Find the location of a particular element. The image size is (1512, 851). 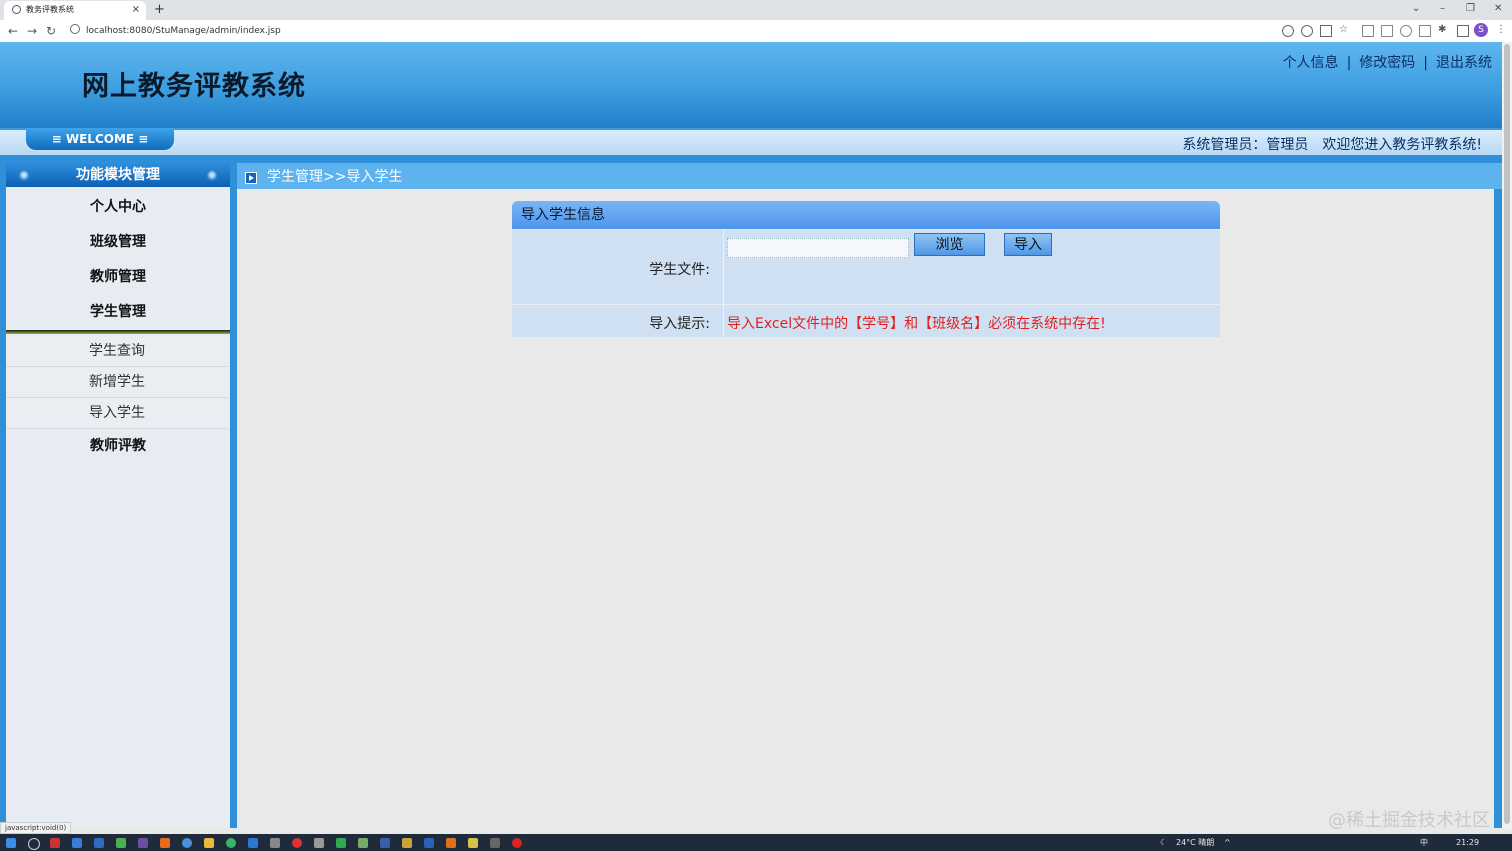

site-header: 网上教务评教系统 个人信息 | 修改密码 | 退出系统 is located at coordinates (751, 85).